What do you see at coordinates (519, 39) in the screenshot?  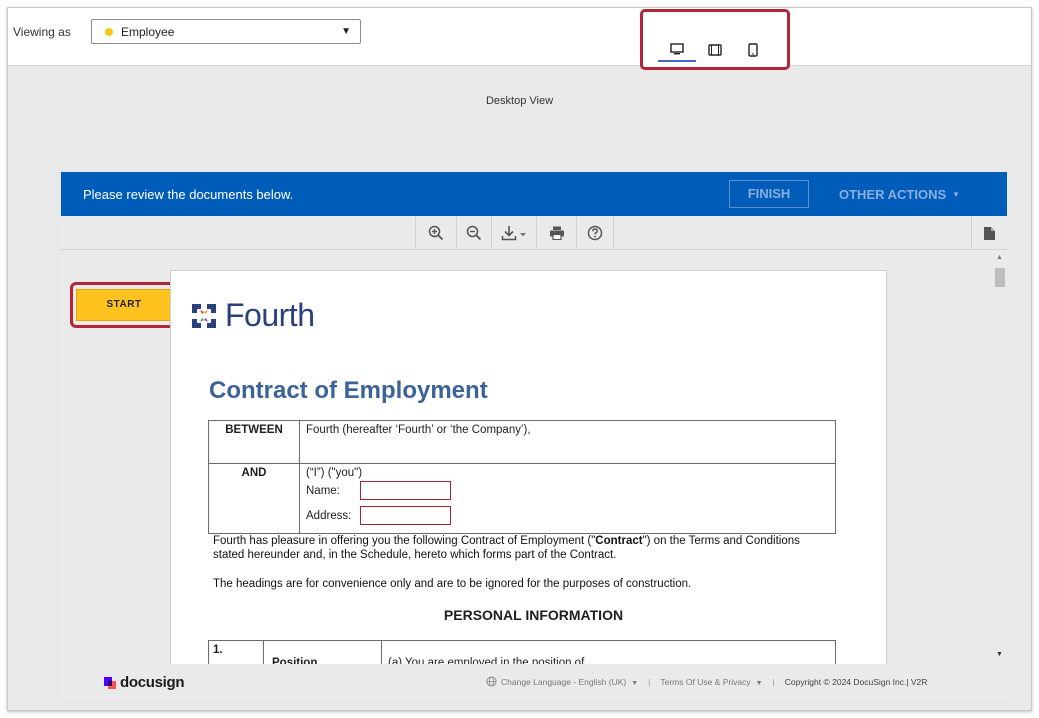 I see `top-bar: Viewing as Employee ▼` at bounding box center [519, 39].